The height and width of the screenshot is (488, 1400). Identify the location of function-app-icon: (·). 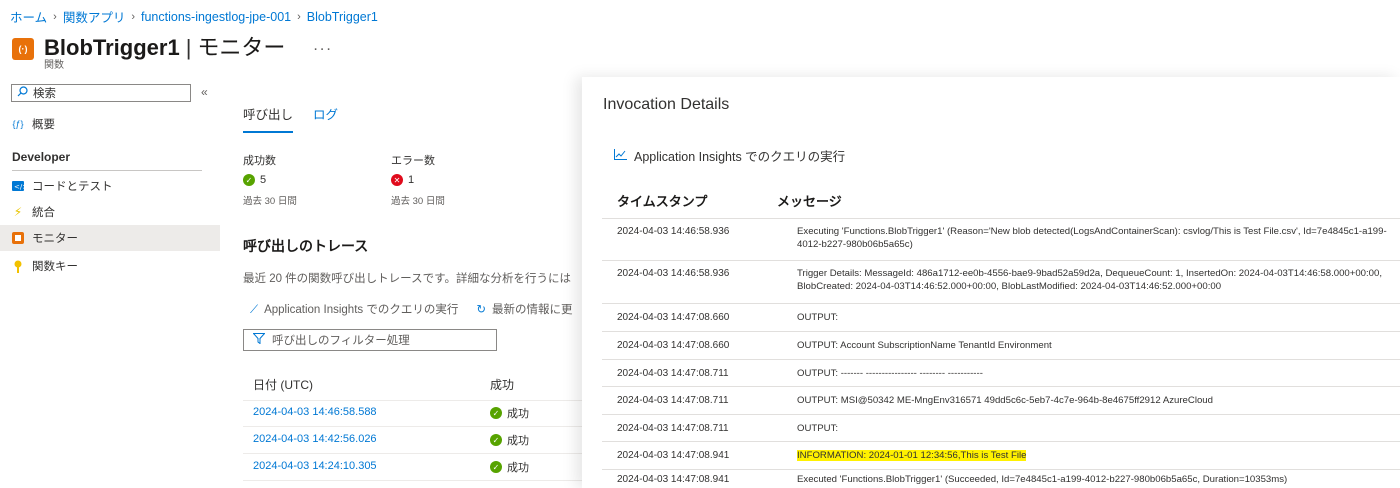
(23, 49).